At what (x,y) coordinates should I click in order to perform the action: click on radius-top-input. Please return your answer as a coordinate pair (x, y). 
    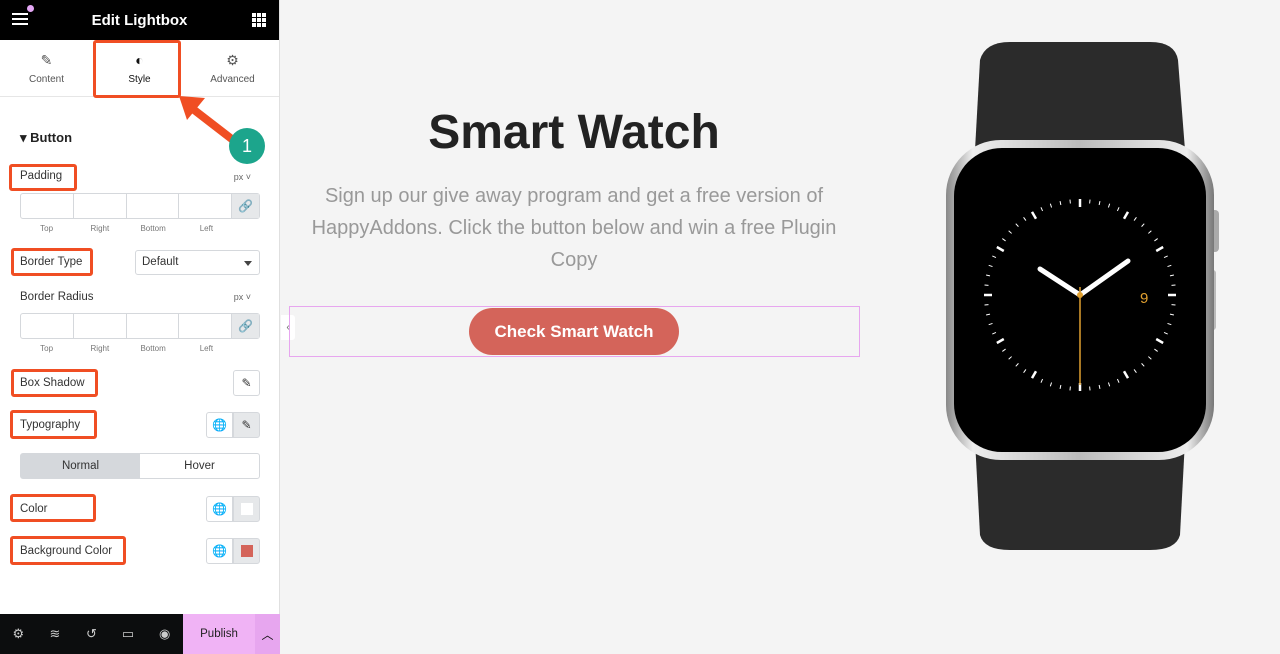
    Looking at the image, I should click on (47, 326).